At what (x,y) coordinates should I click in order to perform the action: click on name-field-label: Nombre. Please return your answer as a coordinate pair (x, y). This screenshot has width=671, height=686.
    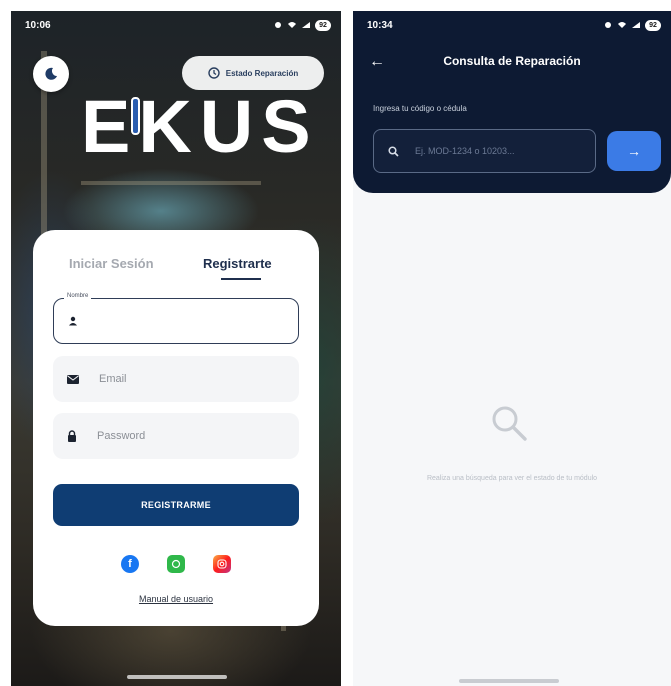
    Looking at the image, I should click on (78, 296).